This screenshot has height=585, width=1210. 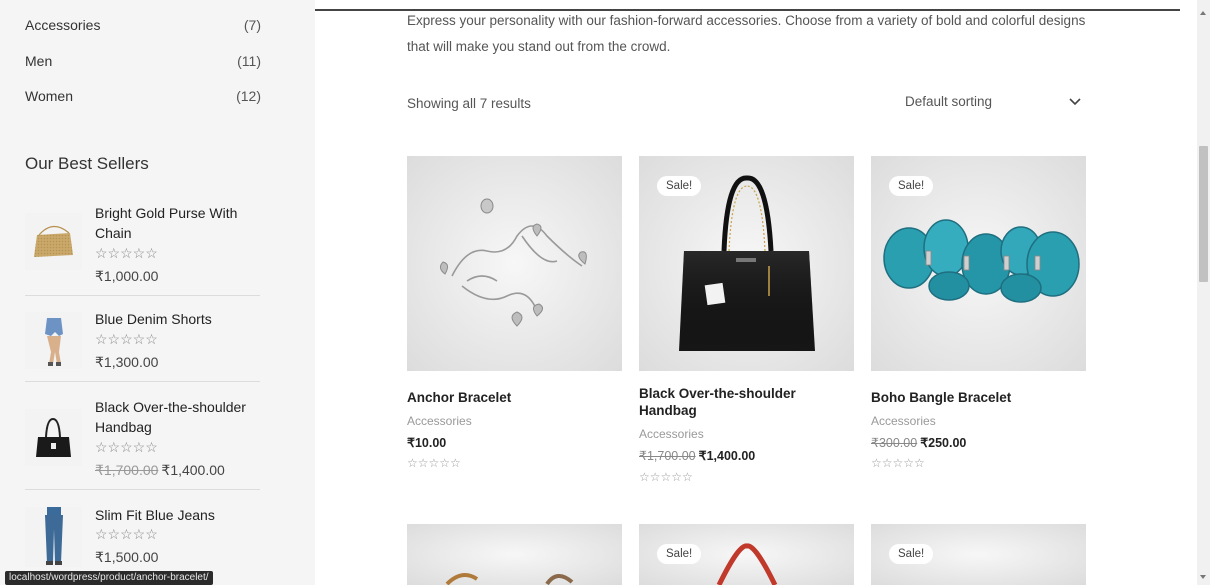 I want to click on price-value: ₹10.00, so click(x=427, y=443).